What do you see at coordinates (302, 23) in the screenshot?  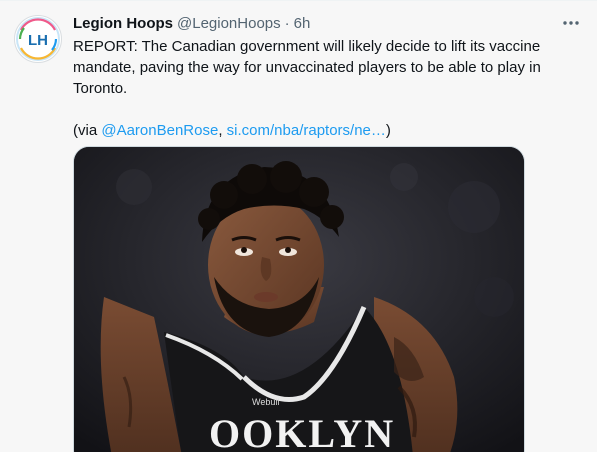 I see `timestamp: 6h` at bounding box center [302, 23].